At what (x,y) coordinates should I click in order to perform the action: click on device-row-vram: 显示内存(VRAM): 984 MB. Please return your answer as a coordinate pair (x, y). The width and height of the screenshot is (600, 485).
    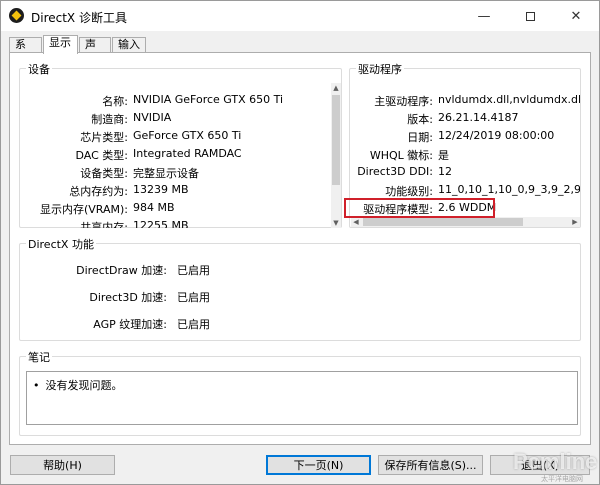
    Looking at the image, I should click on (107, 208).